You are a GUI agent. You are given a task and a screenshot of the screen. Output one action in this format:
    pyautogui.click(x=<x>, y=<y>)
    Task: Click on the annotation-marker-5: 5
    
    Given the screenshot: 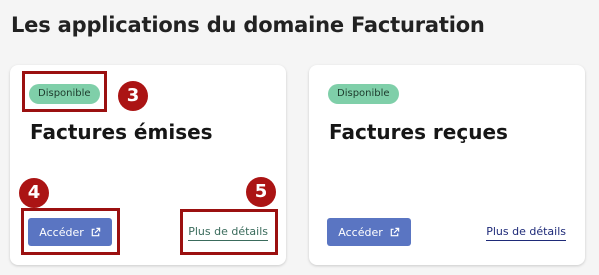 What is the action you would take?
    pyautogui.click(x=261, y=192)
    